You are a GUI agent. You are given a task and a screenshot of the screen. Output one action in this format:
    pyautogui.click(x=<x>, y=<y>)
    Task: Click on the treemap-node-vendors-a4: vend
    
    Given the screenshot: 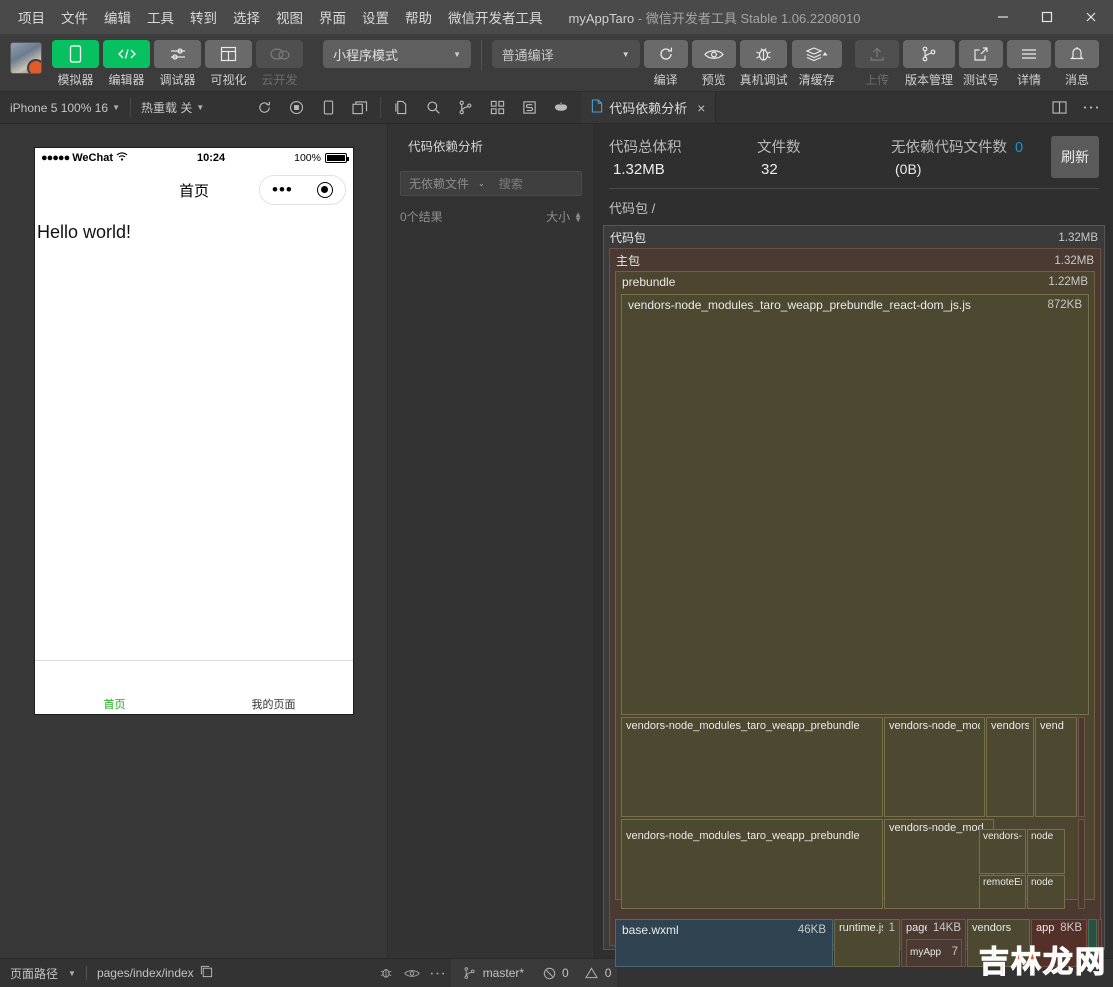 What is the action you would take?
    pyautogui.click(x=1056, y=767)
    